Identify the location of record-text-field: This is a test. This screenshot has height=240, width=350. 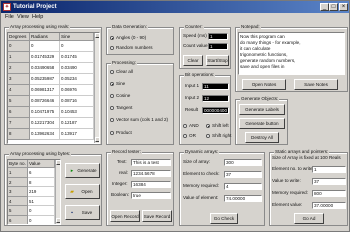
(151, 162).